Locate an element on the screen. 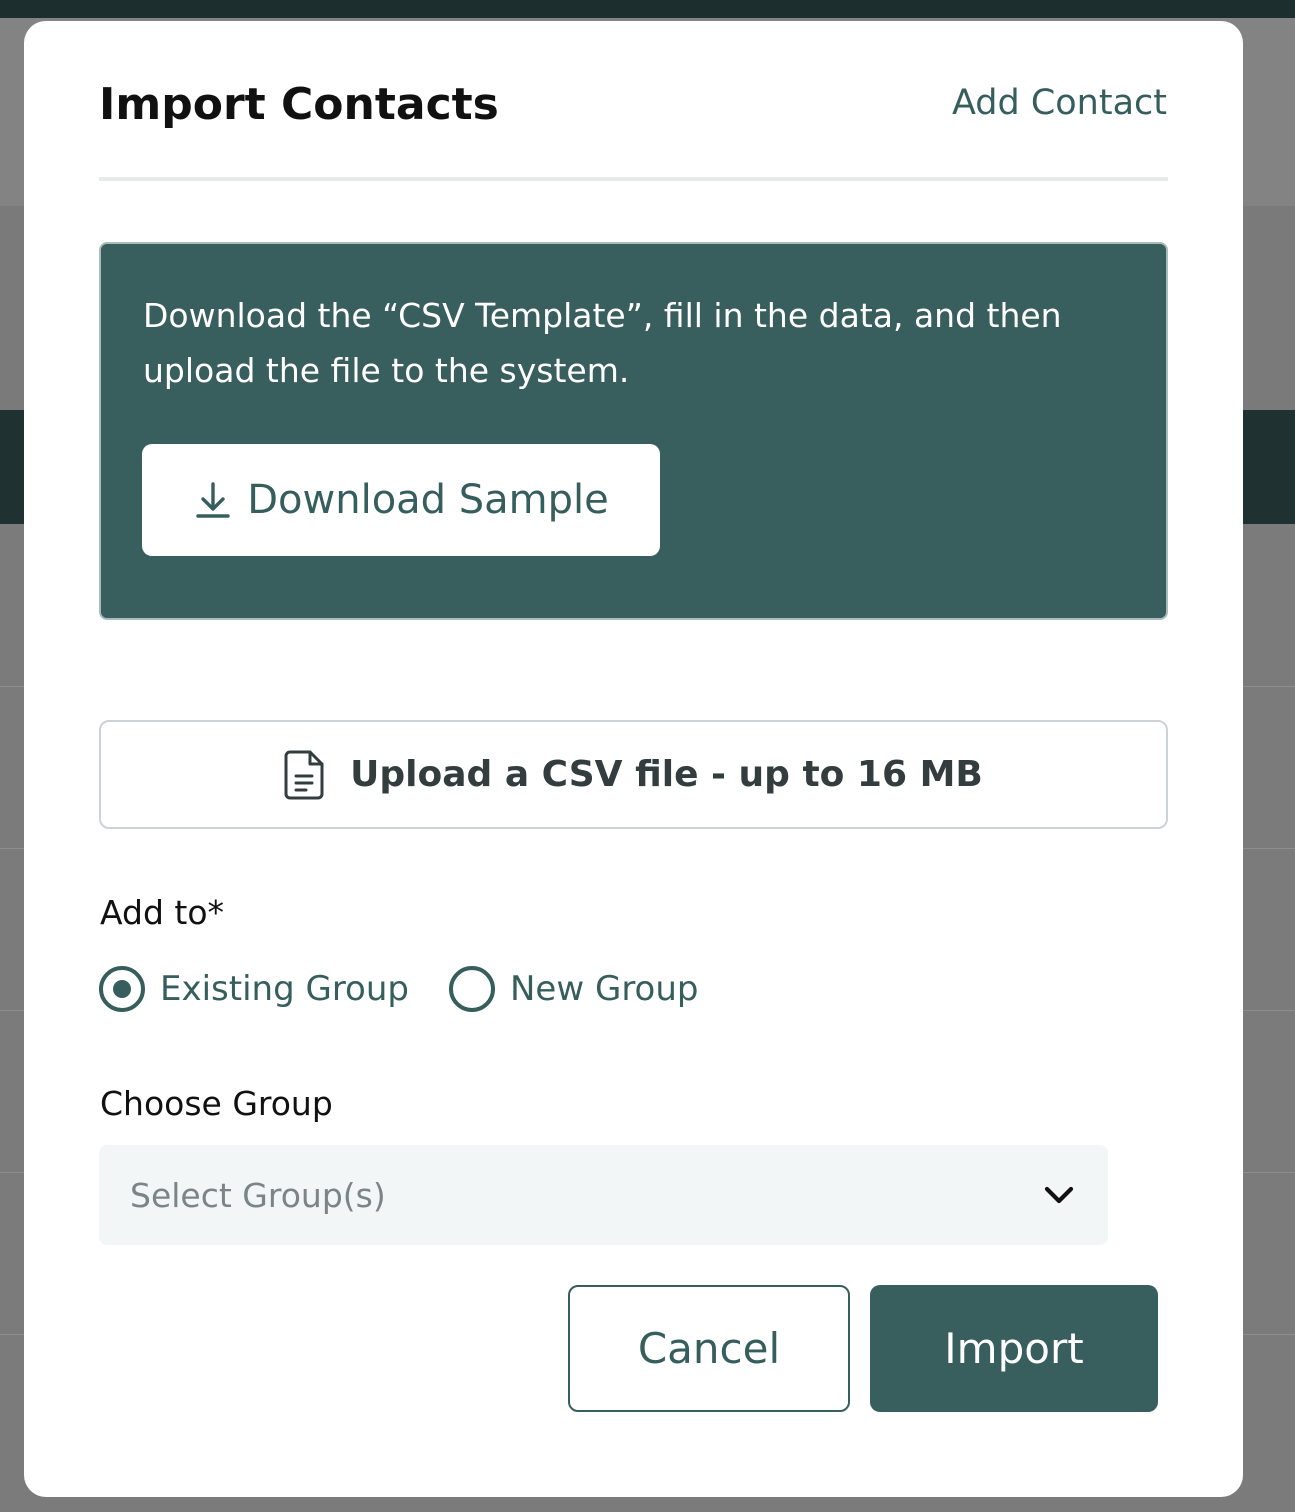 The image size is (1295, 1512). add-to-radio-group: Existing Group New Group is located at coordinates (398, 989).